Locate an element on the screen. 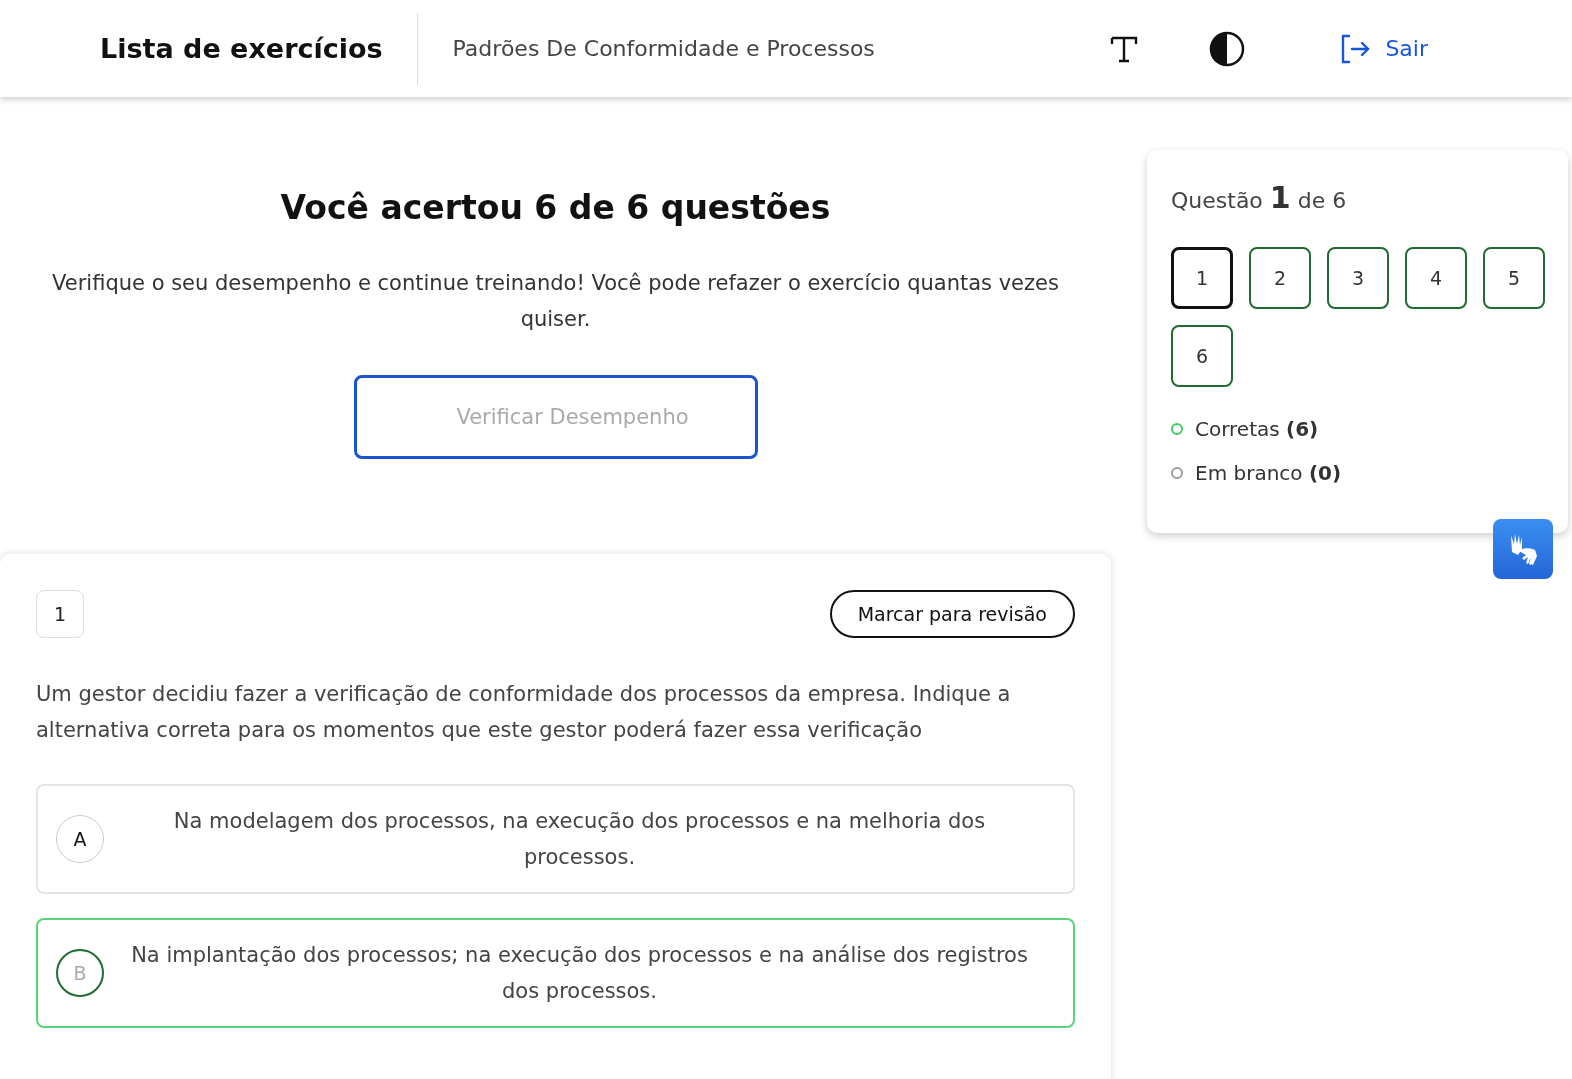 Image resolution: width=1572 pixels, height=1079 pixels. option-text: Na implantação dos processos; na execução dos processos e na análise dos registros dos processos. is located at coordinates (579, 973).